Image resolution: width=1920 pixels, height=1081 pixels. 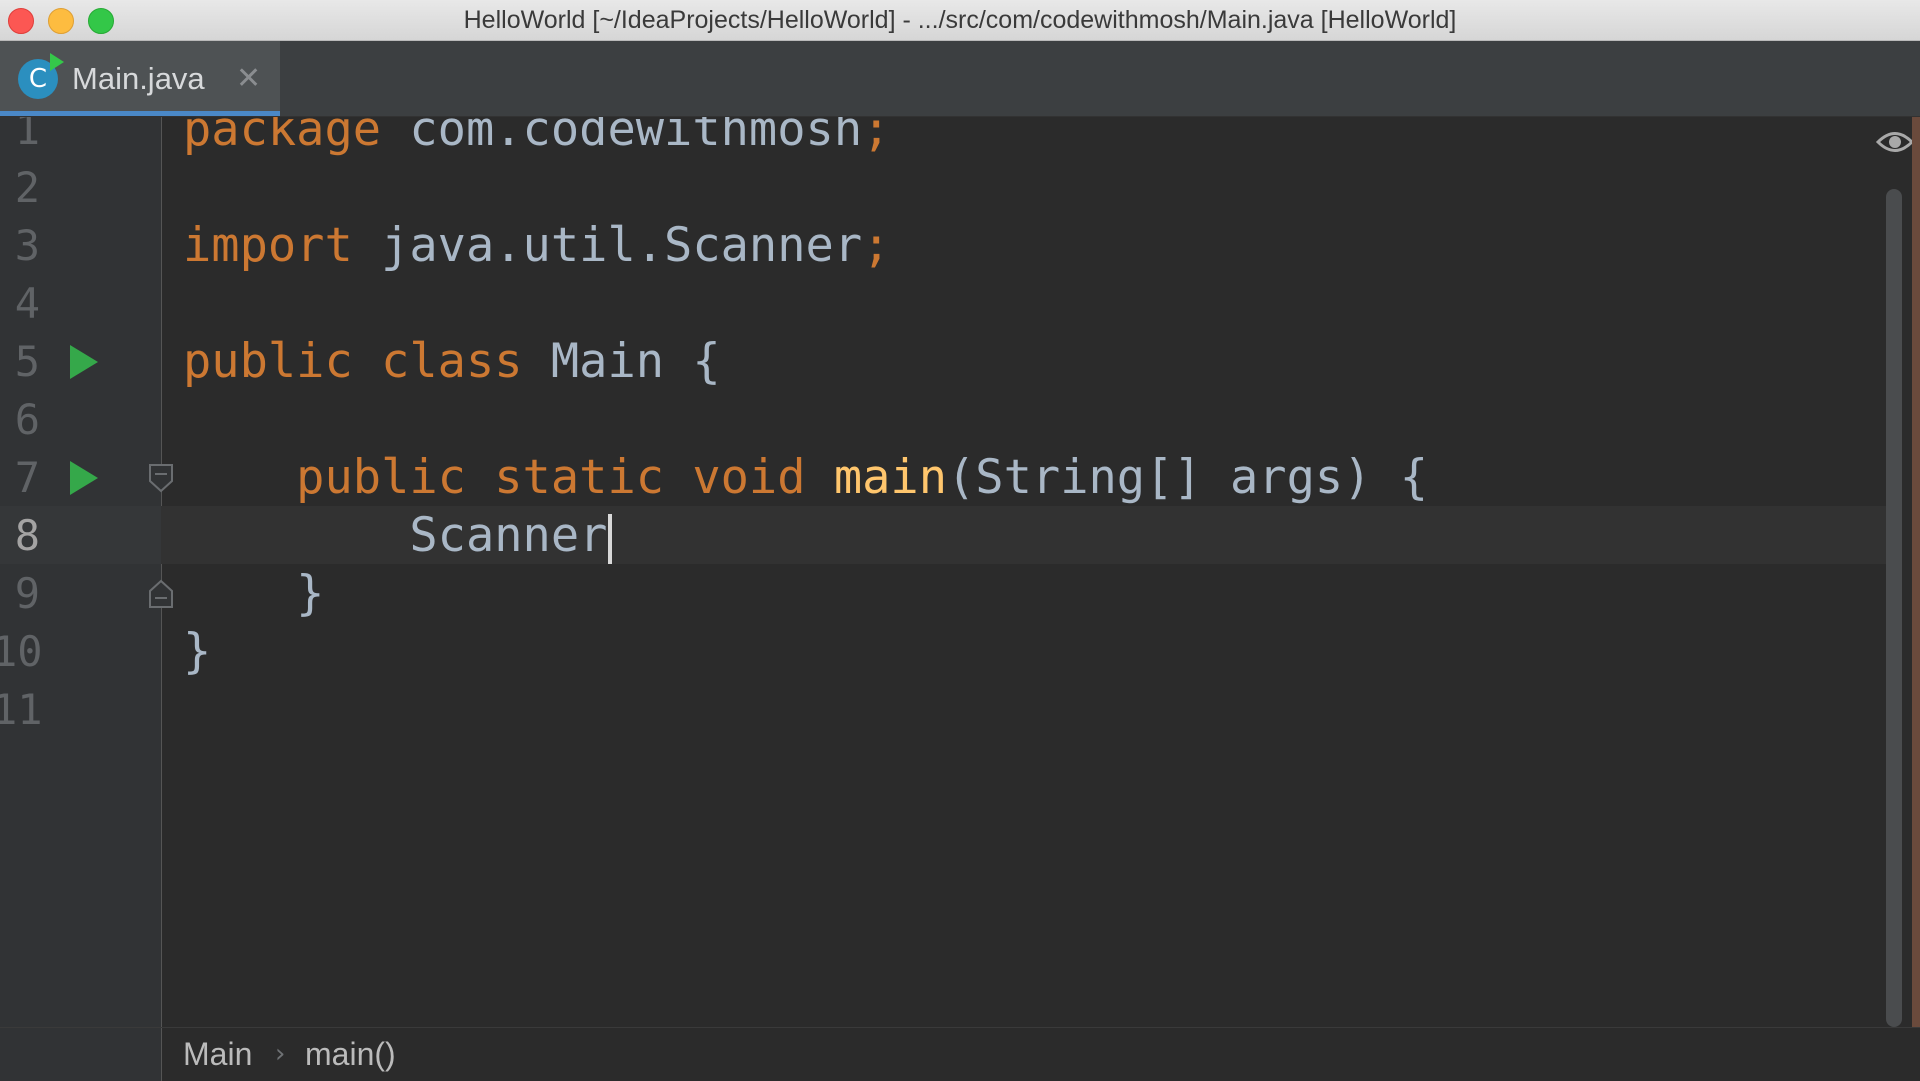 I want to click on tab-label: Main.java, so click(x=138, y=78).